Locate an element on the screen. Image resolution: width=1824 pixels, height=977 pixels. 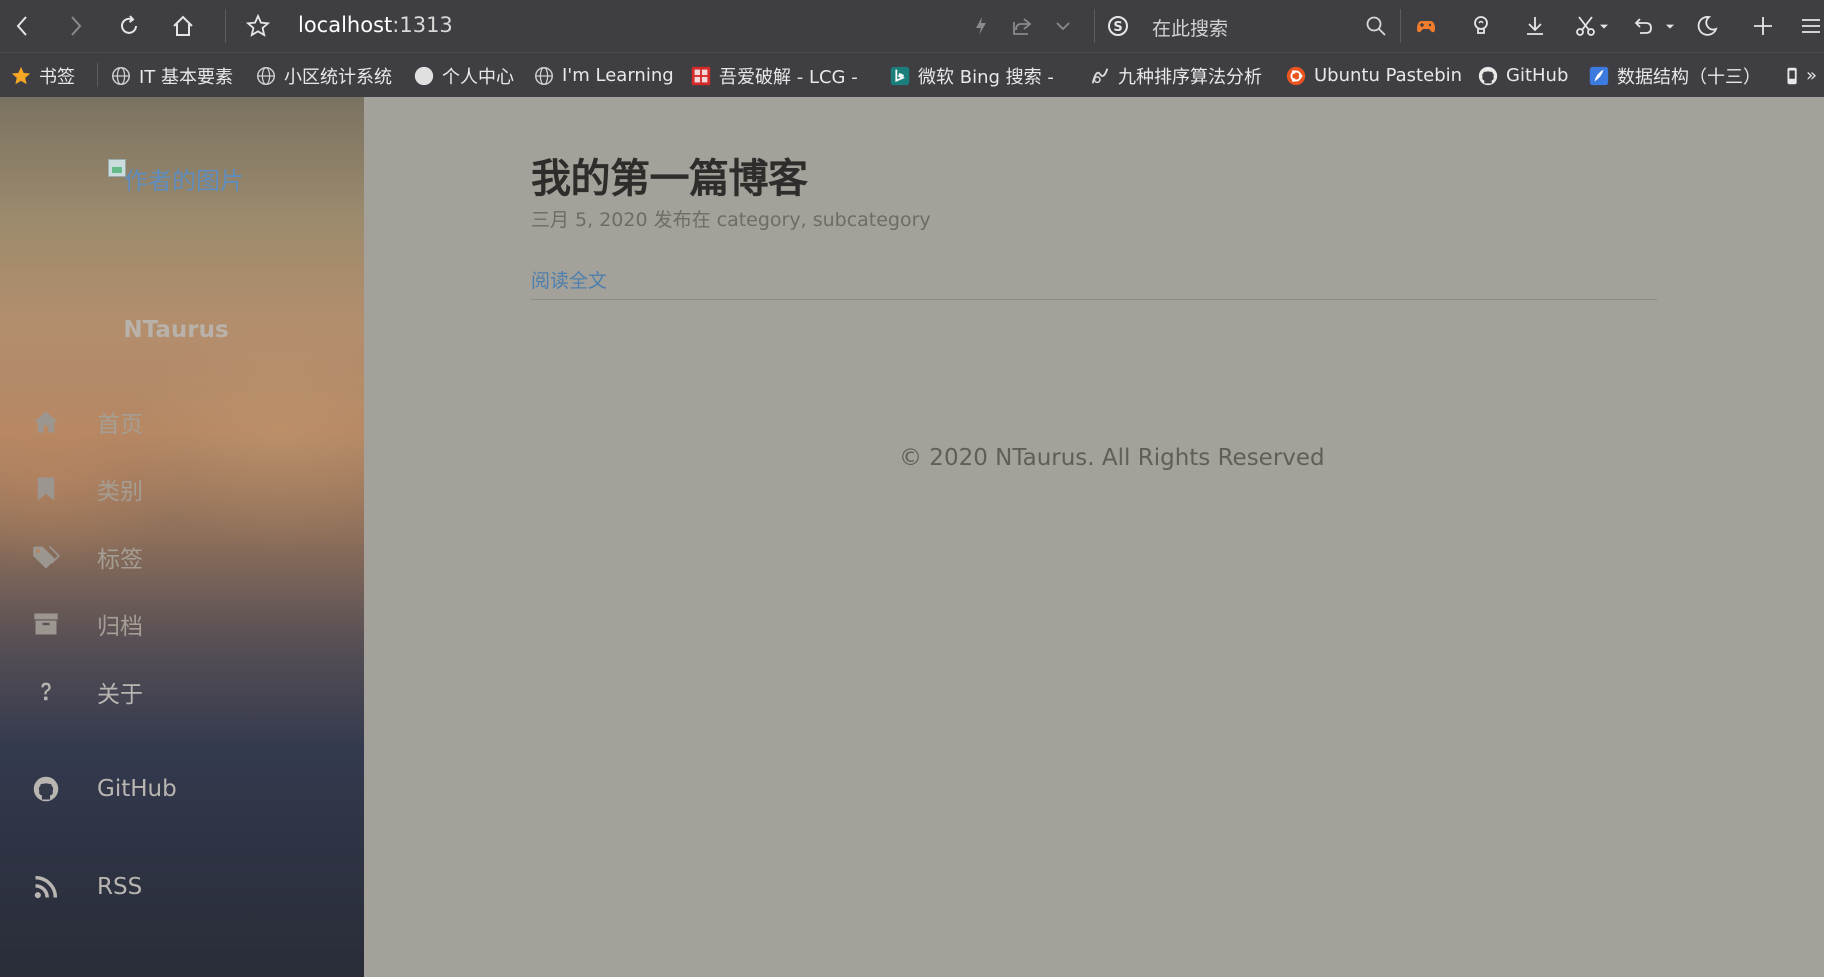
browser-toolbar: localhost:1313 S 在此搜索 is located at coordinates (912, 26).